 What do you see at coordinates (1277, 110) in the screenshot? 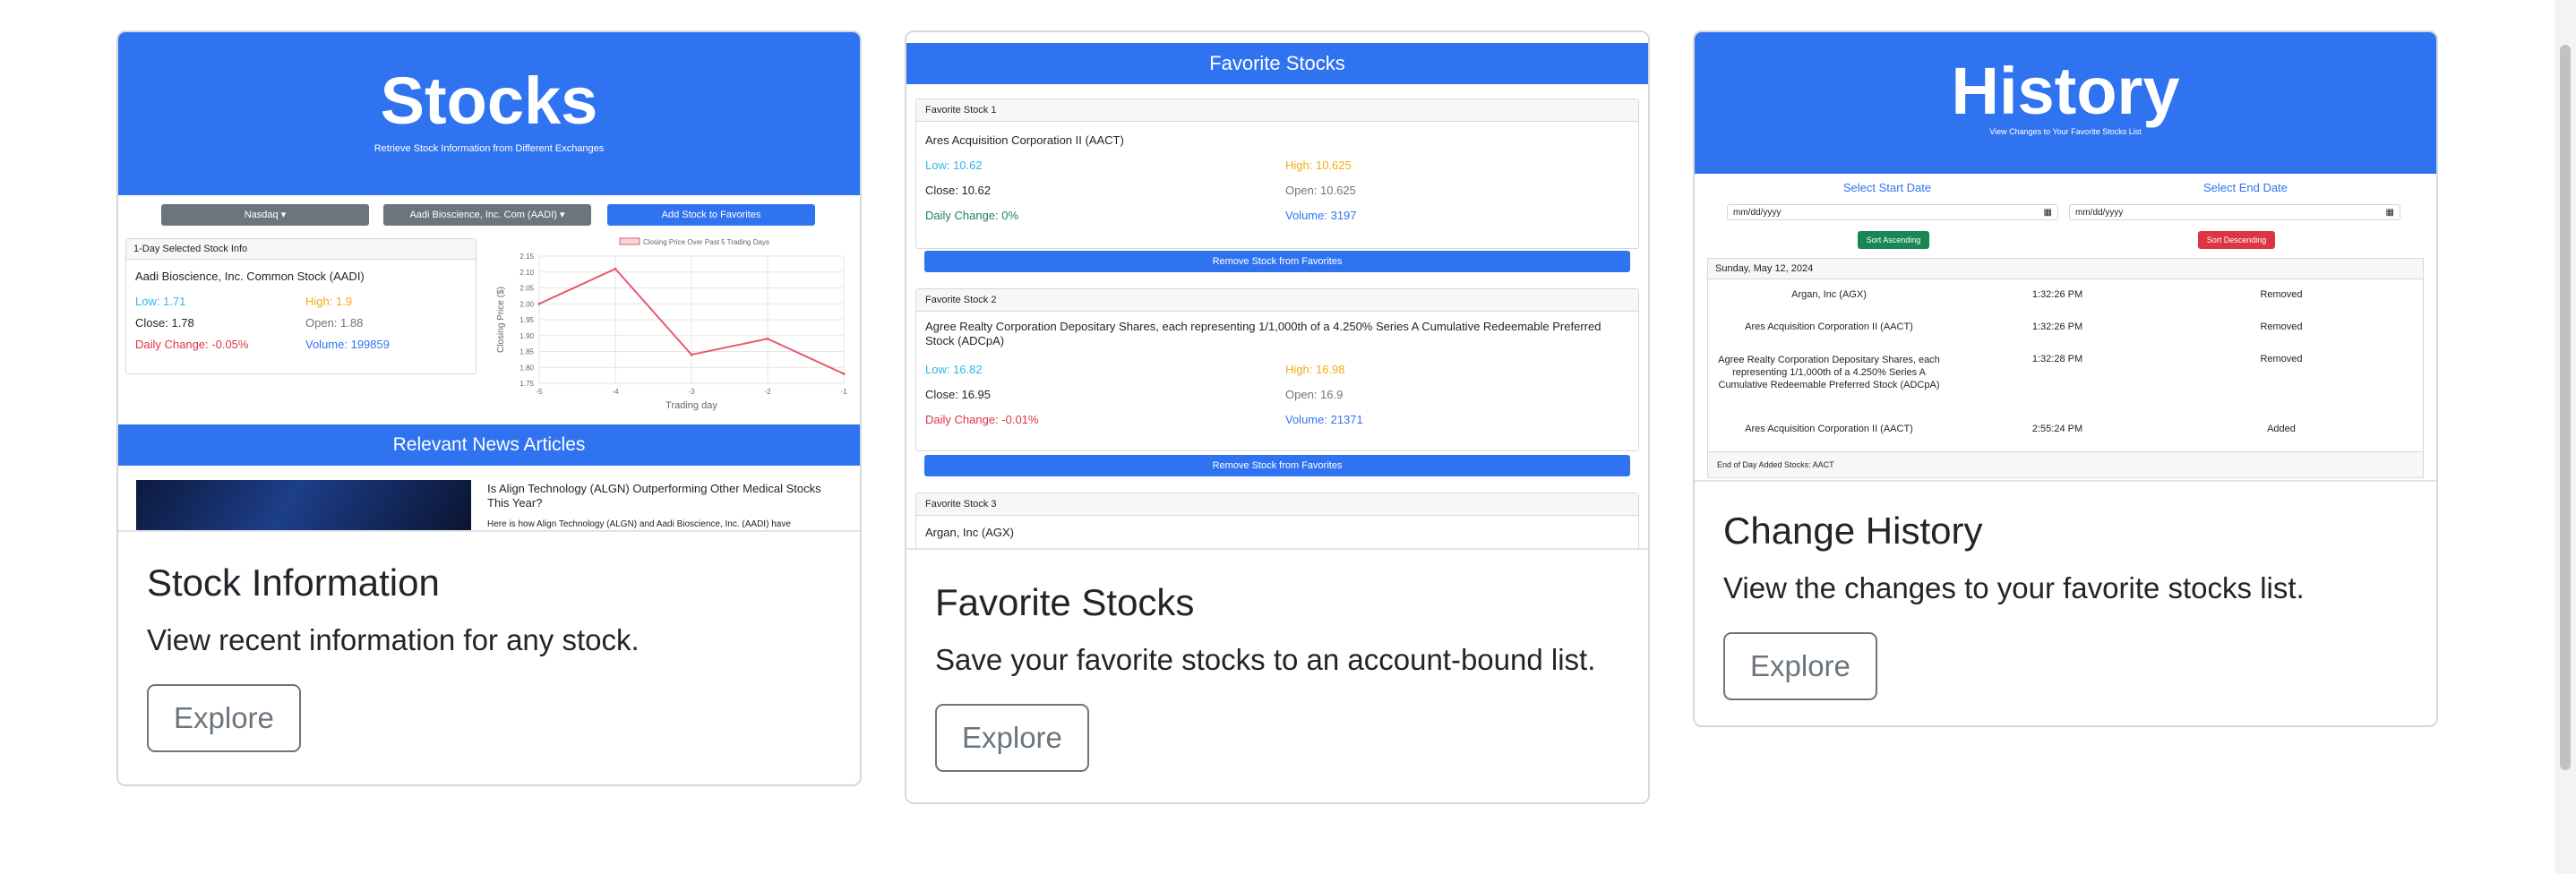
I see `favorite-stock-header: Favorite Stock 1` at bounding box center [1277, 110].